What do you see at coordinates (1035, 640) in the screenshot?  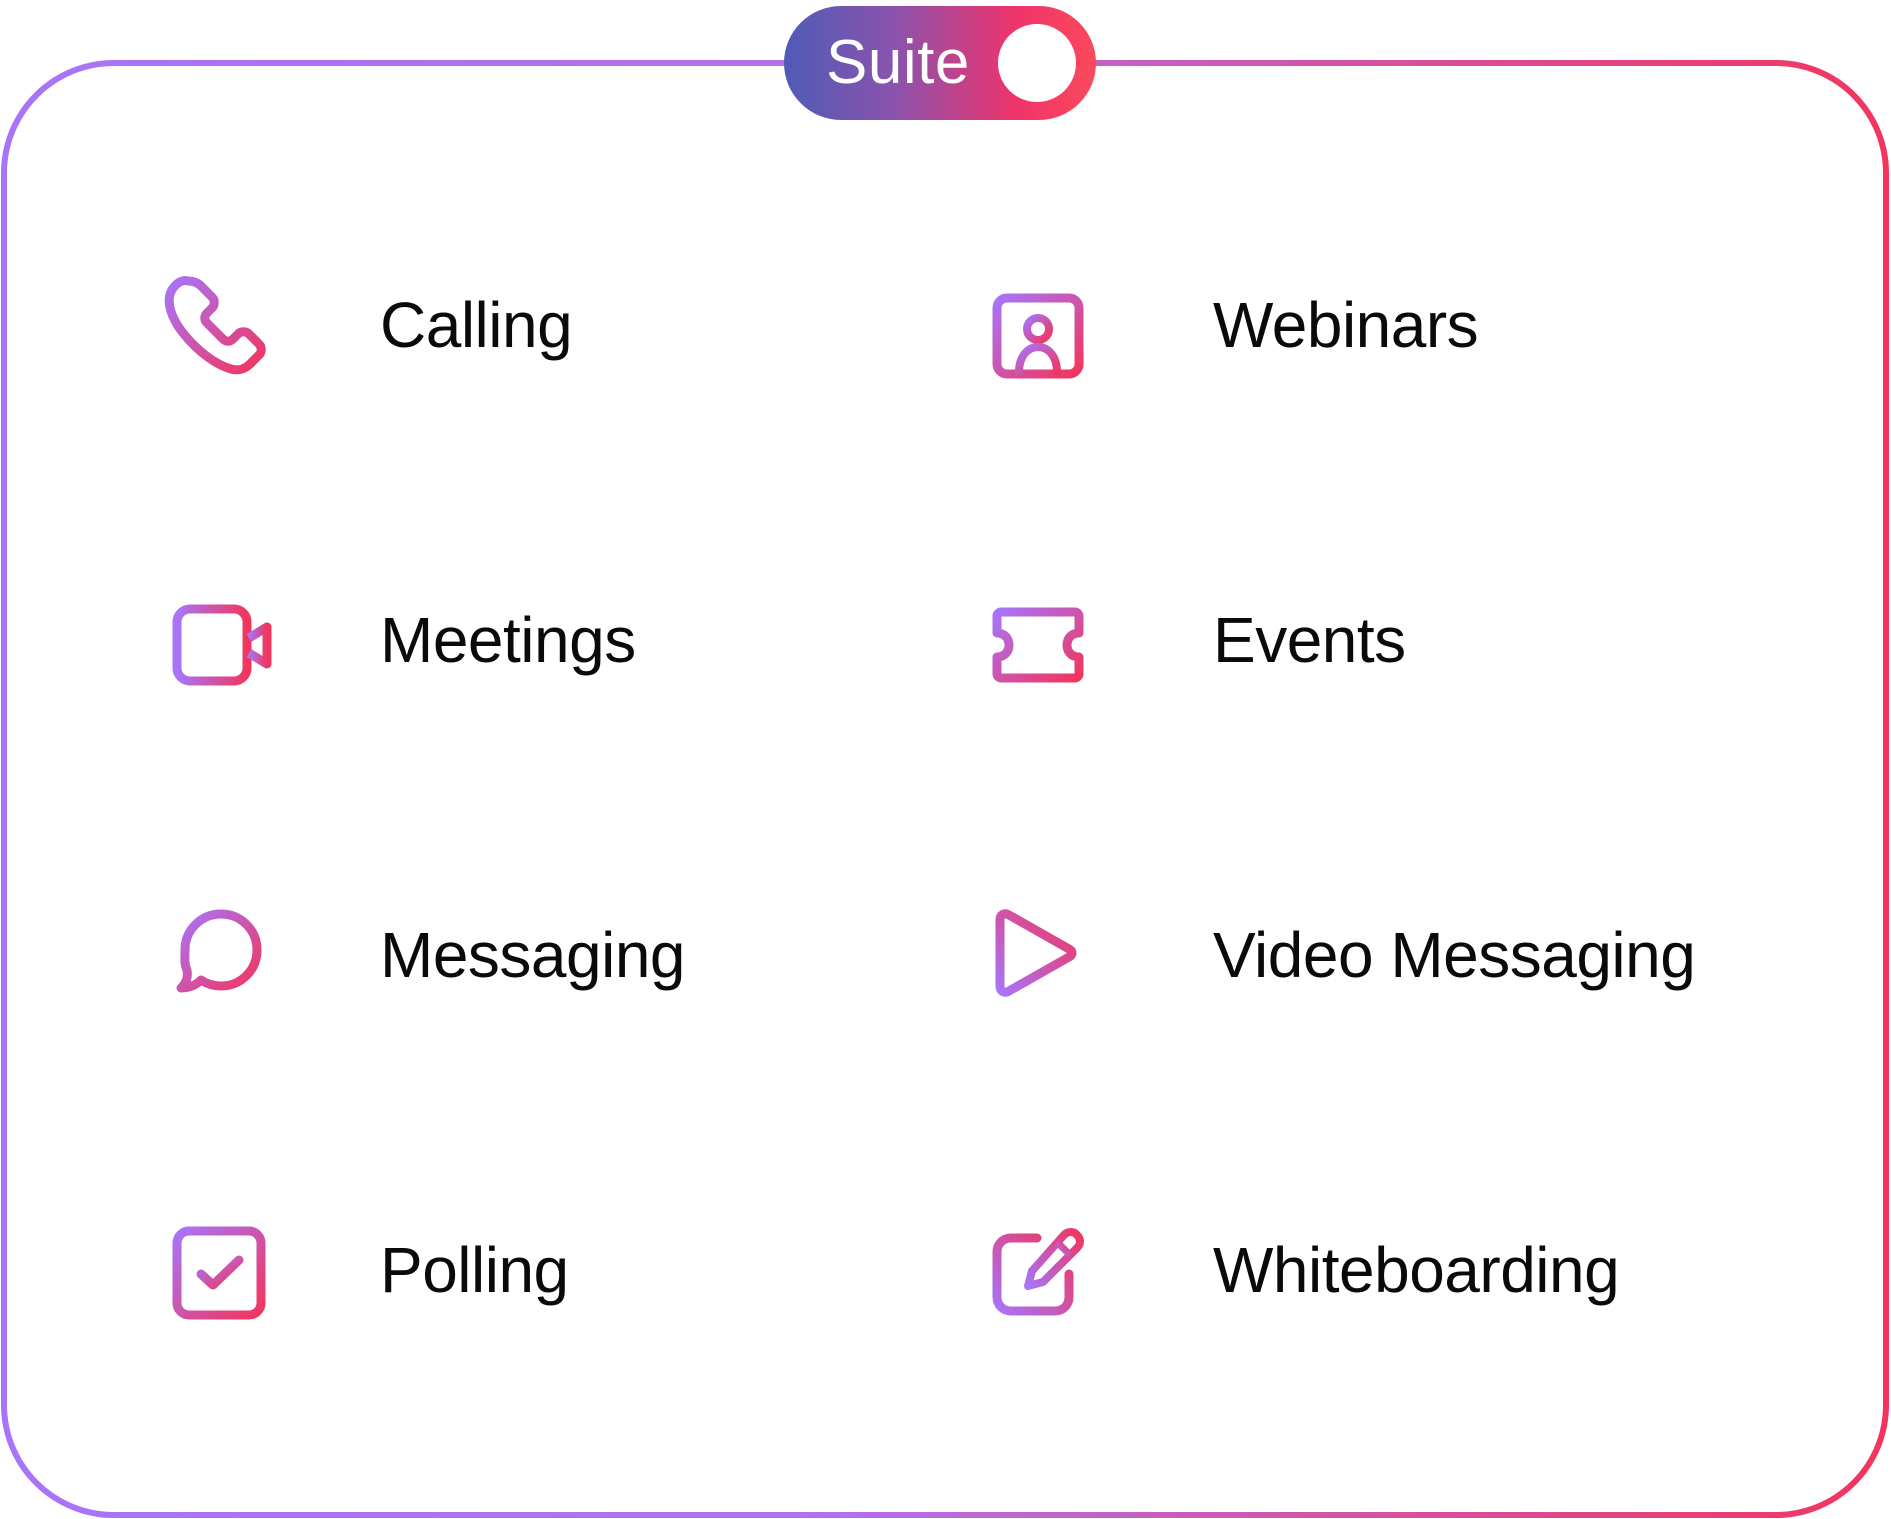 I see `ticket-icon` at bounding box center [1035, 640].